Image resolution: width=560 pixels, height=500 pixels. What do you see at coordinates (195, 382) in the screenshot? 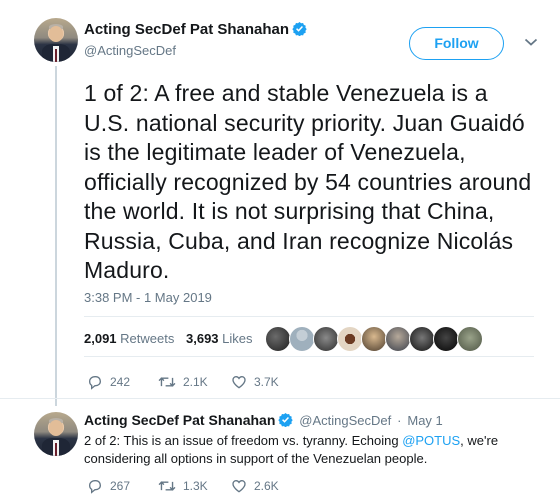
I see `retweet-count: 2.1K` at bounding box center [195, 382].